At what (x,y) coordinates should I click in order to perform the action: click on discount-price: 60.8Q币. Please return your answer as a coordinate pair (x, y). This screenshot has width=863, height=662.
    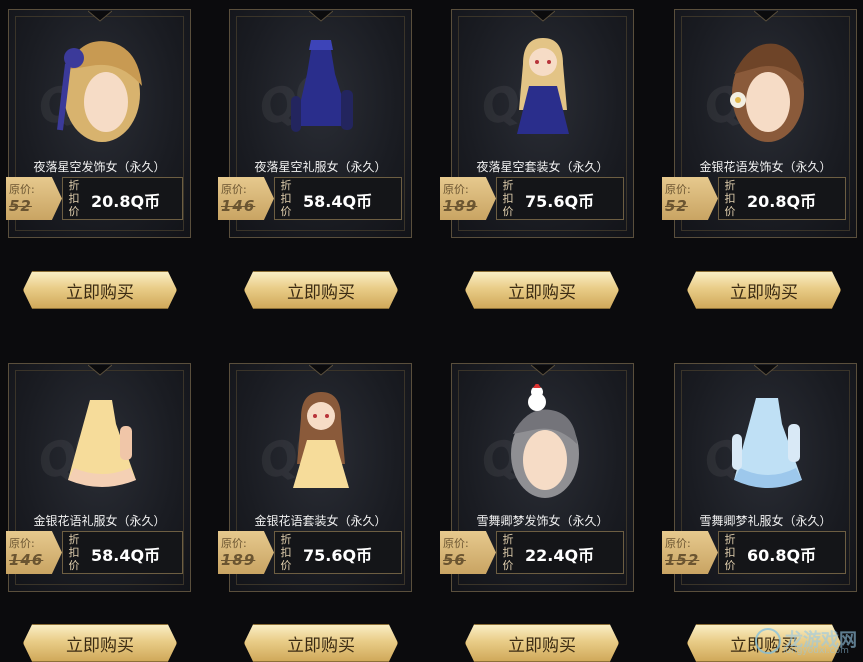
    Looking at the image, I should click on (782, 555).